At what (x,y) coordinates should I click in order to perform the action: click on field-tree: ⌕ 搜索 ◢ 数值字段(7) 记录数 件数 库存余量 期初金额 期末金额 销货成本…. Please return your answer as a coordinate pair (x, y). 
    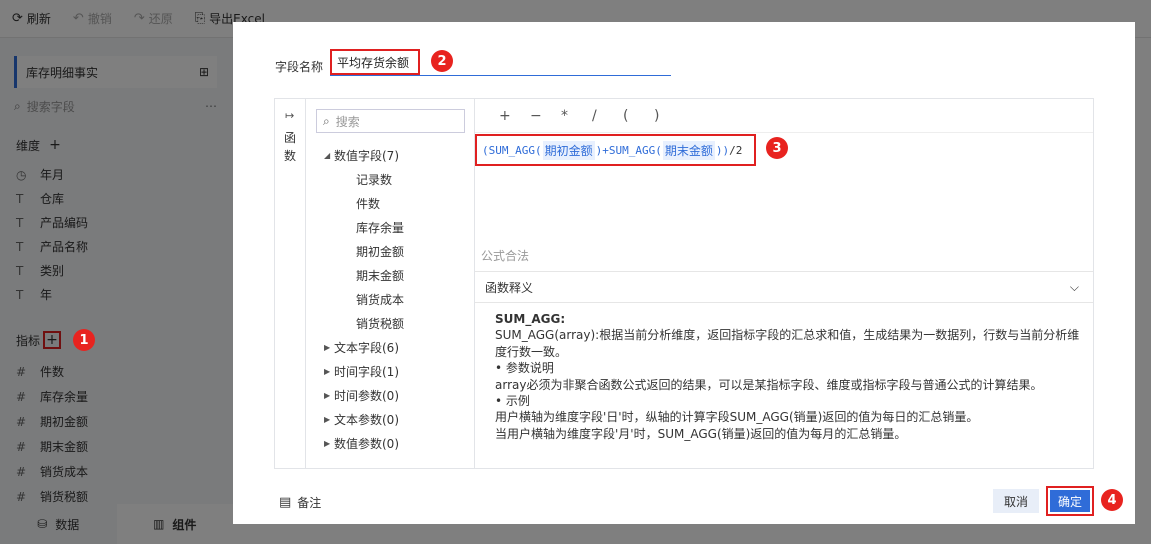
    Looking at the image, I should click on (390, 283).